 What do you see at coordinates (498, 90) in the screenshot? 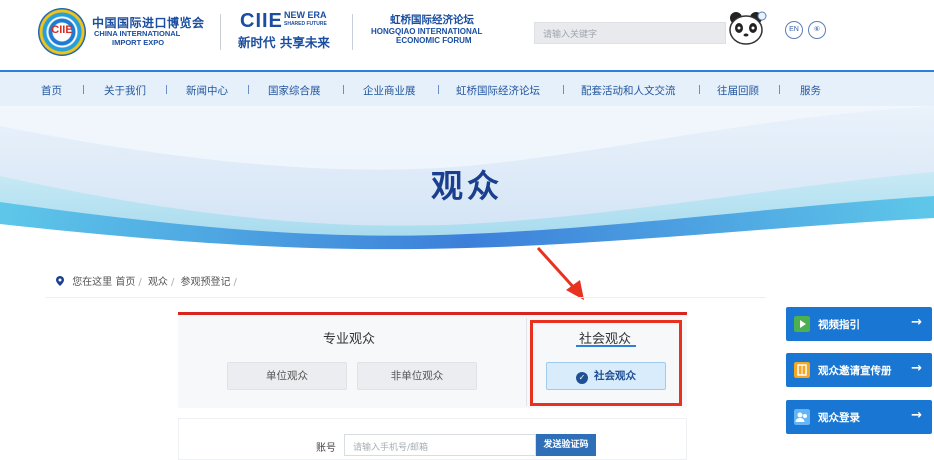
I see `nav-item-hongqiao-forum: 虹桥国际经济论坛` at bounding box center [498, 90].